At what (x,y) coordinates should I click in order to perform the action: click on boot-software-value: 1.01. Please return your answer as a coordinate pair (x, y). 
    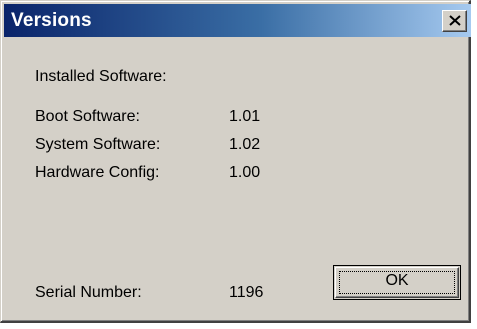
    Looking at the image, I should click on (245, 116).